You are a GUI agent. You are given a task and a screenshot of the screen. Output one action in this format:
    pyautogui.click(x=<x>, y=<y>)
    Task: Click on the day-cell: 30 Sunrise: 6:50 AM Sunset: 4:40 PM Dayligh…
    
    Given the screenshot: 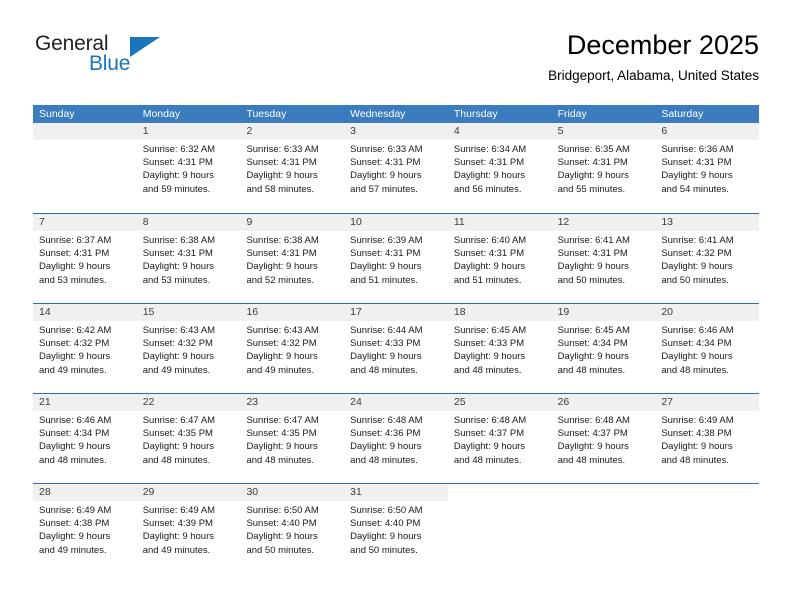 What is the action you would take?
    pyautogui.click(x=292, y=528)
    